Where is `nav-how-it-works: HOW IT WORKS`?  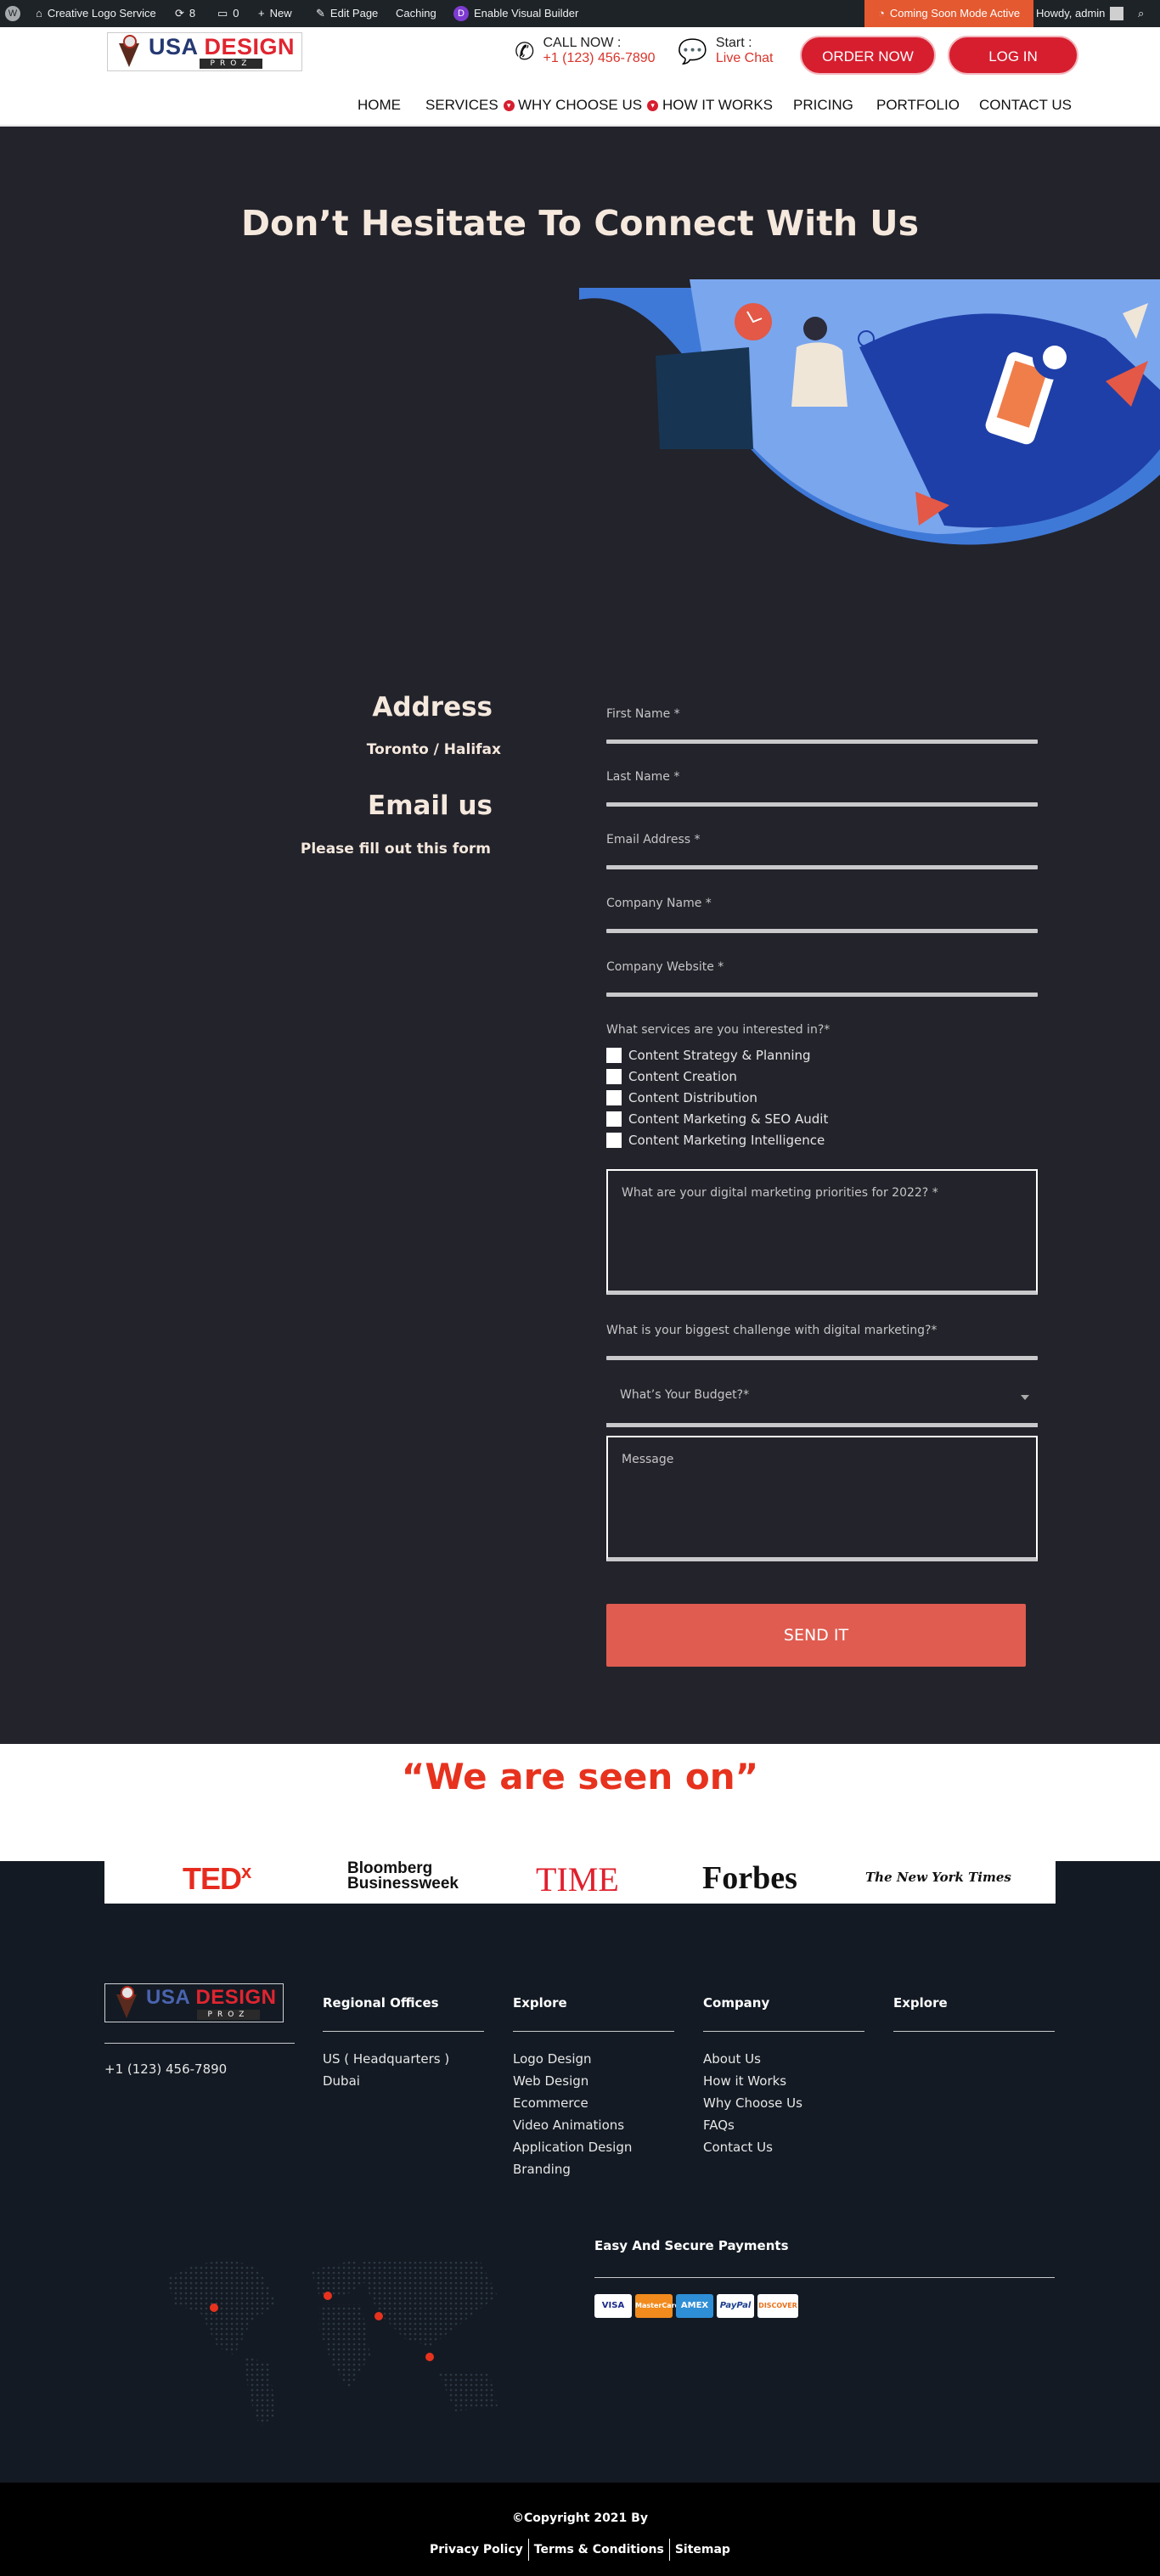 nav-how-it-works: HOW IT WORKS is located at coordinates (717, 105).